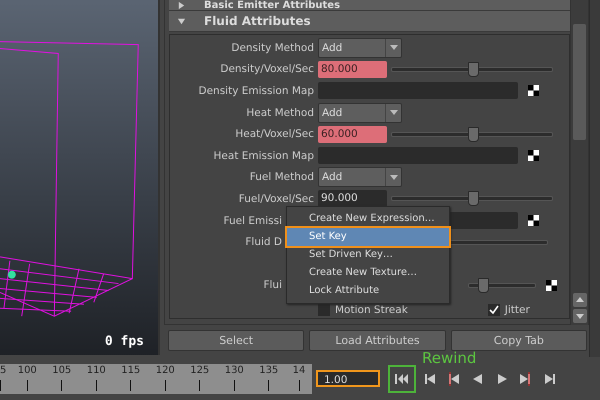 The height and width of the screenshot is (400, 600). What do you see at coordinates (363, 310) in the screenshot?
I see `checkbox: Motion Streak` at bounding box center [363, 310].